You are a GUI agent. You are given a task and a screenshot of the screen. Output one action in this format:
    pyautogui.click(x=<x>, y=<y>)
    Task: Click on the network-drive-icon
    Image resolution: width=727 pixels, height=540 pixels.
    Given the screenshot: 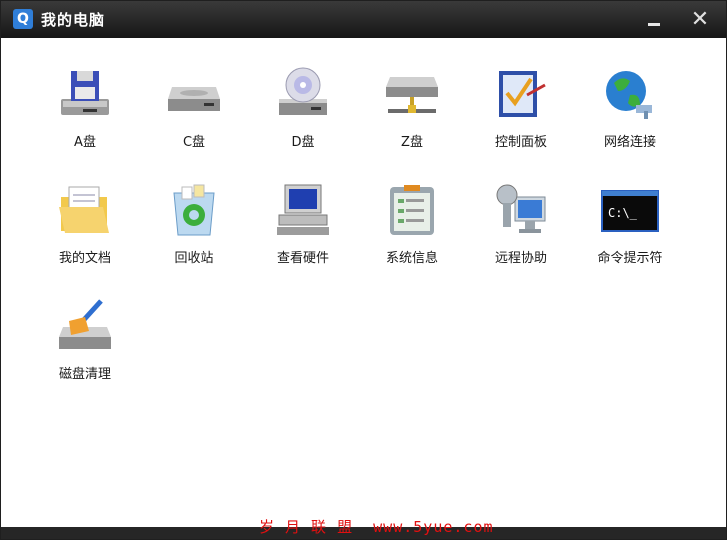 What is the action you would take?
    pyautogui.click(x=412, y=95)
    